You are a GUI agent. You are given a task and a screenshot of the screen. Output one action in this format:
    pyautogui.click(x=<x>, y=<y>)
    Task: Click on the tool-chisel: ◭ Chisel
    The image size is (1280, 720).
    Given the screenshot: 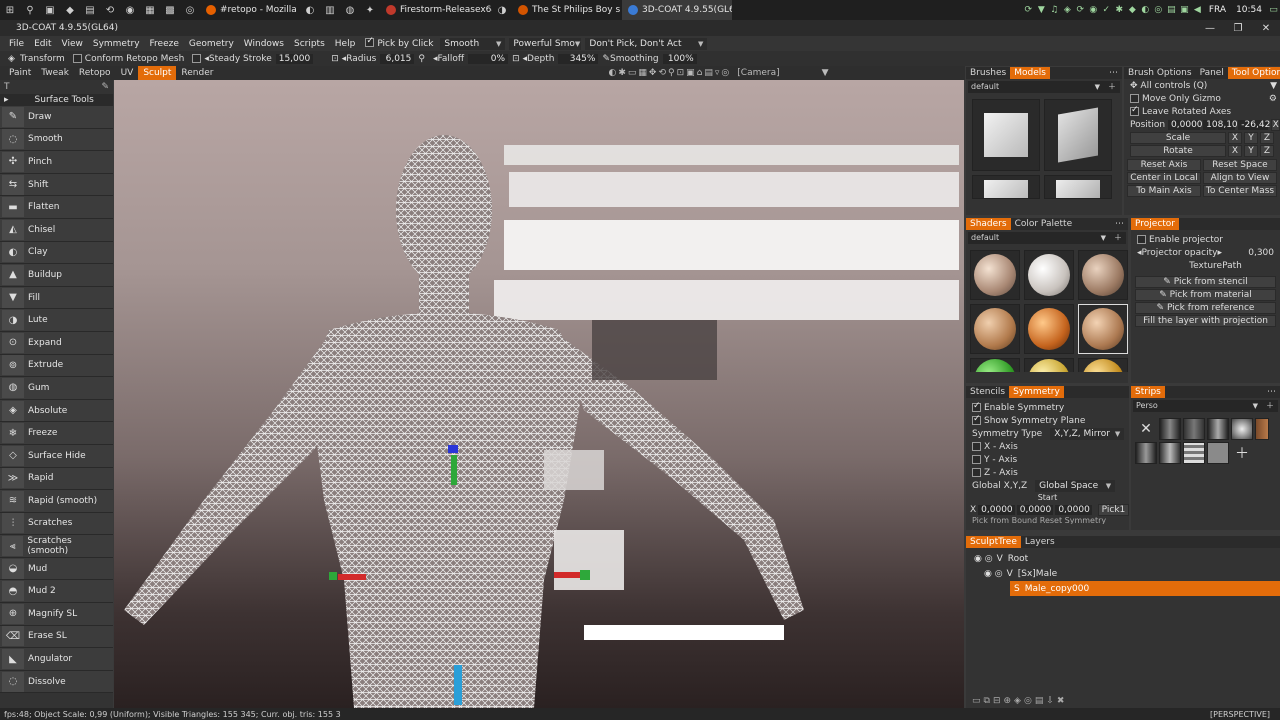 What is the action you would take?
    pyautogui.click(x=56, y=230)
    